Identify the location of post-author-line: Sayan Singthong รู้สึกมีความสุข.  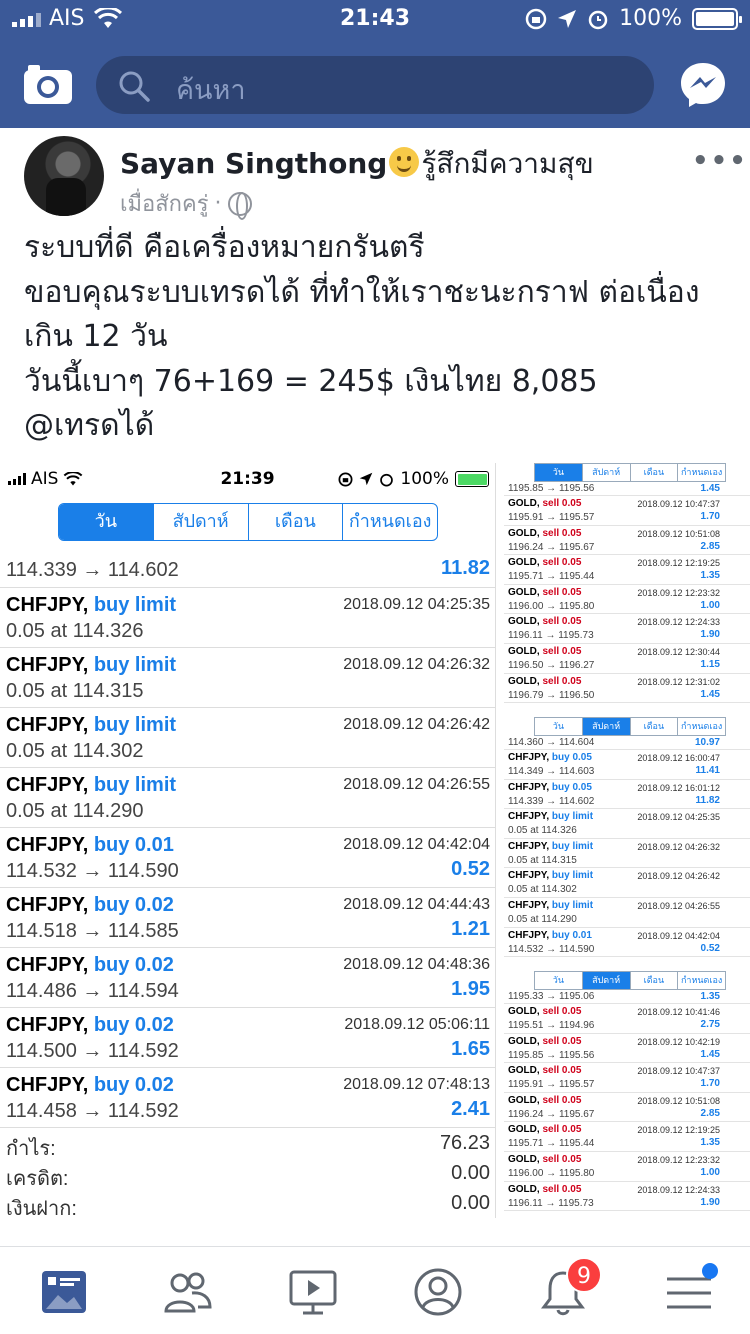
(357, 164).